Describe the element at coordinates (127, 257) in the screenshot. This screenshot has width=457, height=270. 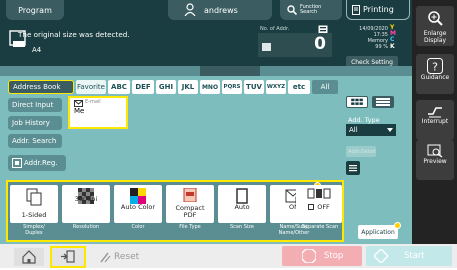
I see `reset-label: Reset` at that location.